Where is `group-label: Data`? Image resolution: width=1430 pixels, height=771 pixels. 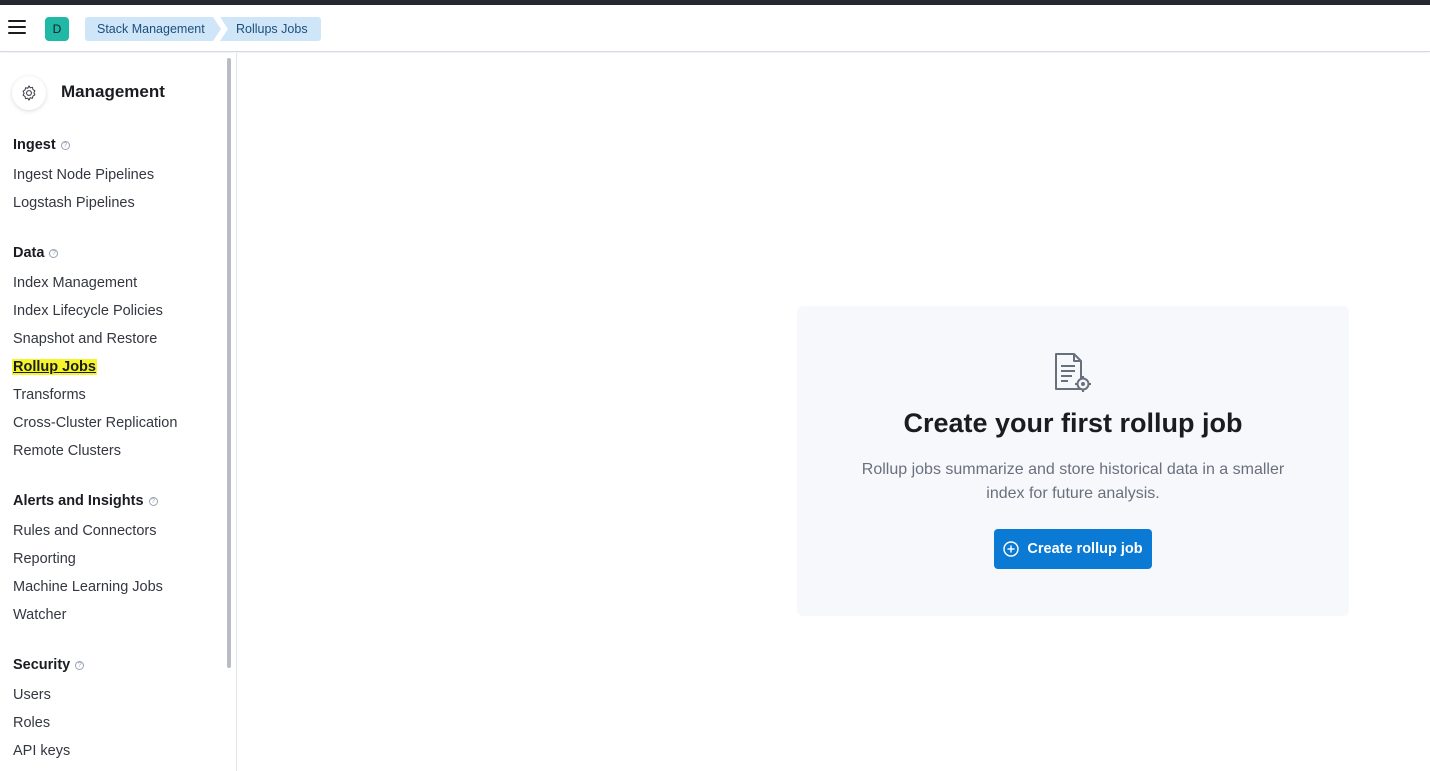
group-label: Data is located at coordinates (29, 253).